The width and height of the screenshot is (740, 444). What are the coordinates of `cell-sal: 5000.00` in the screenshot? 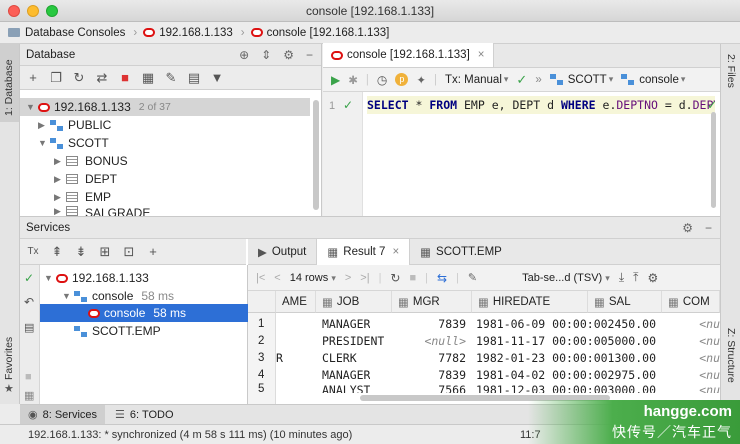 It's located at (625, 340).